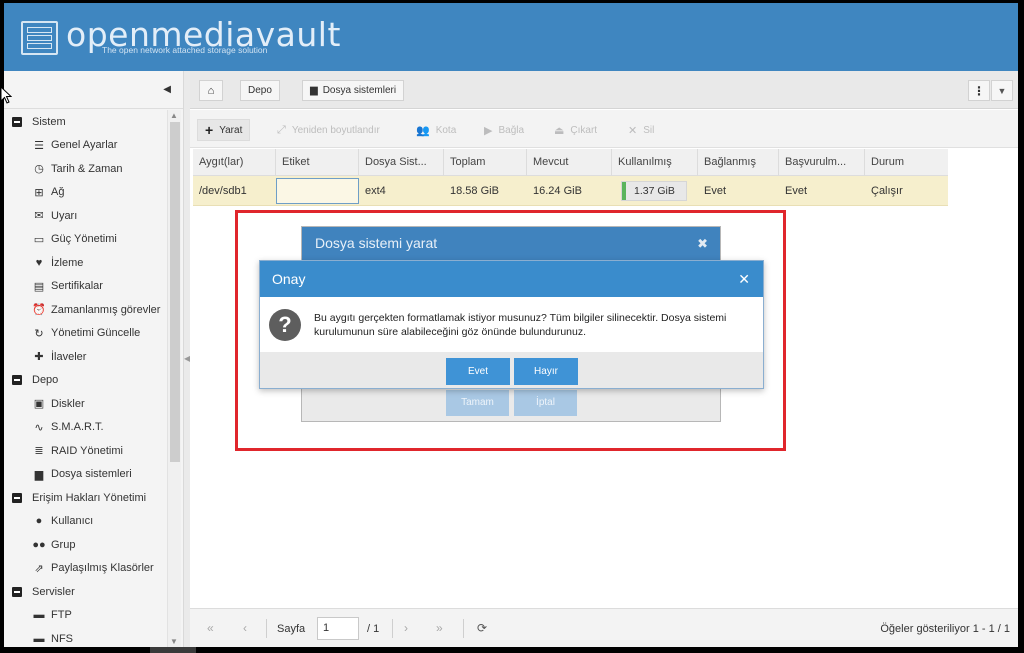  I want to click on sidebar-item: ▬ FTP, so click(85, 616).